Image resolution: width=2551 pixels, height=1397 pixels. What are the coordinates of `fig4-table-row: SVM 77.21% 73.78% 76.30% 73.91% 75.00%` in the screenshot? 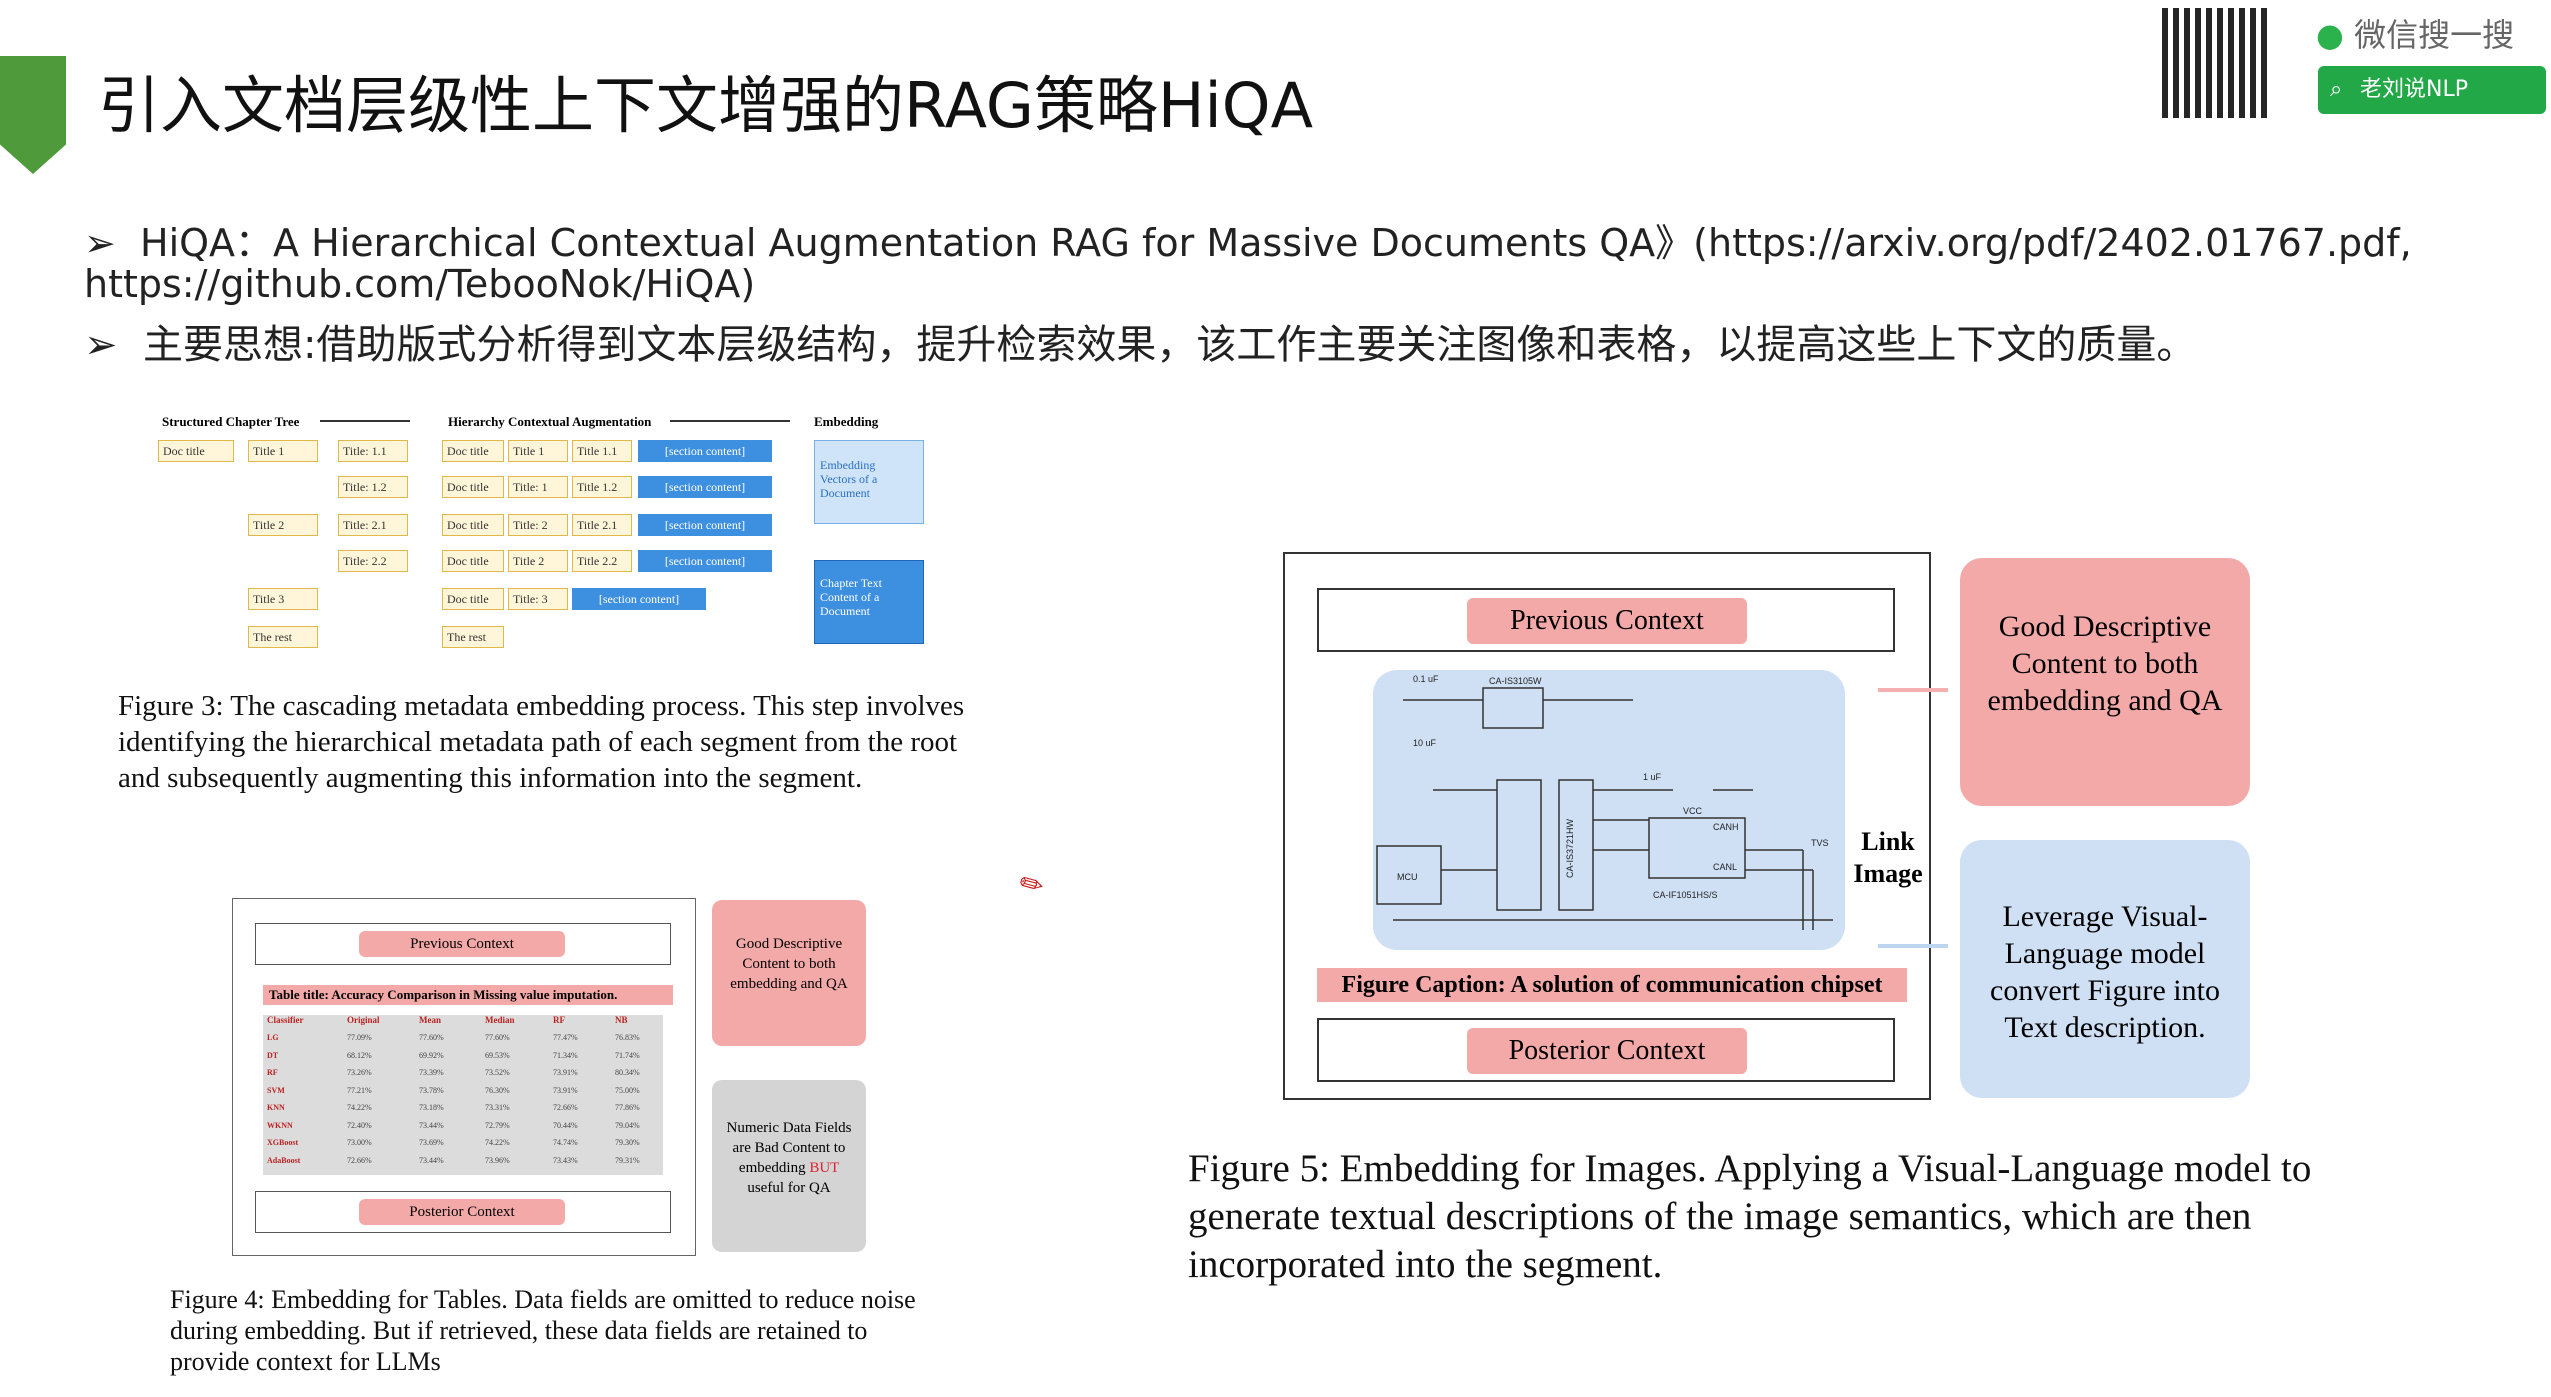 It's located at (463, 1094).